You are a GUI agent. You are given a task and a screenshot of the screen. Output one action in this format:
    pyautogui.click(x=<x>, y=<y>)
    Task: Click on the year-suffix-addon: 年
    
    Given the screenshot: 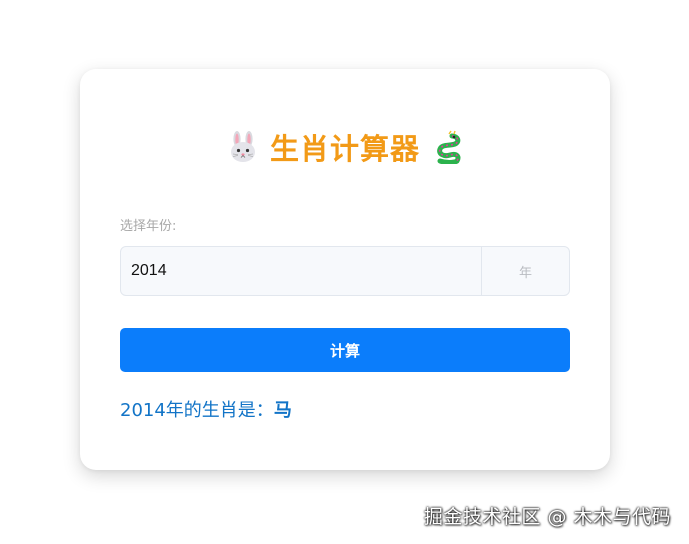 What is the action you would take?
    pyautogui.click(x=525, y=271)
    